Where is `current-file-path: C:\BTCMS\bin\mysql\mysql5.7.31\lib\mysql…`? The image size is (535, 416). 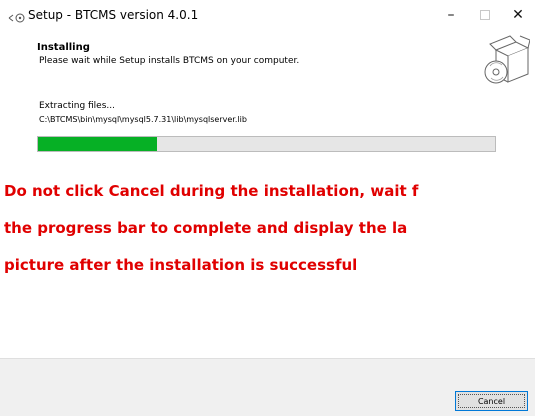
current-file-path: C:\BTCMS\bin\mysql\mysql5.7.31\lib\mysql… is located at coordinates (143, 119).